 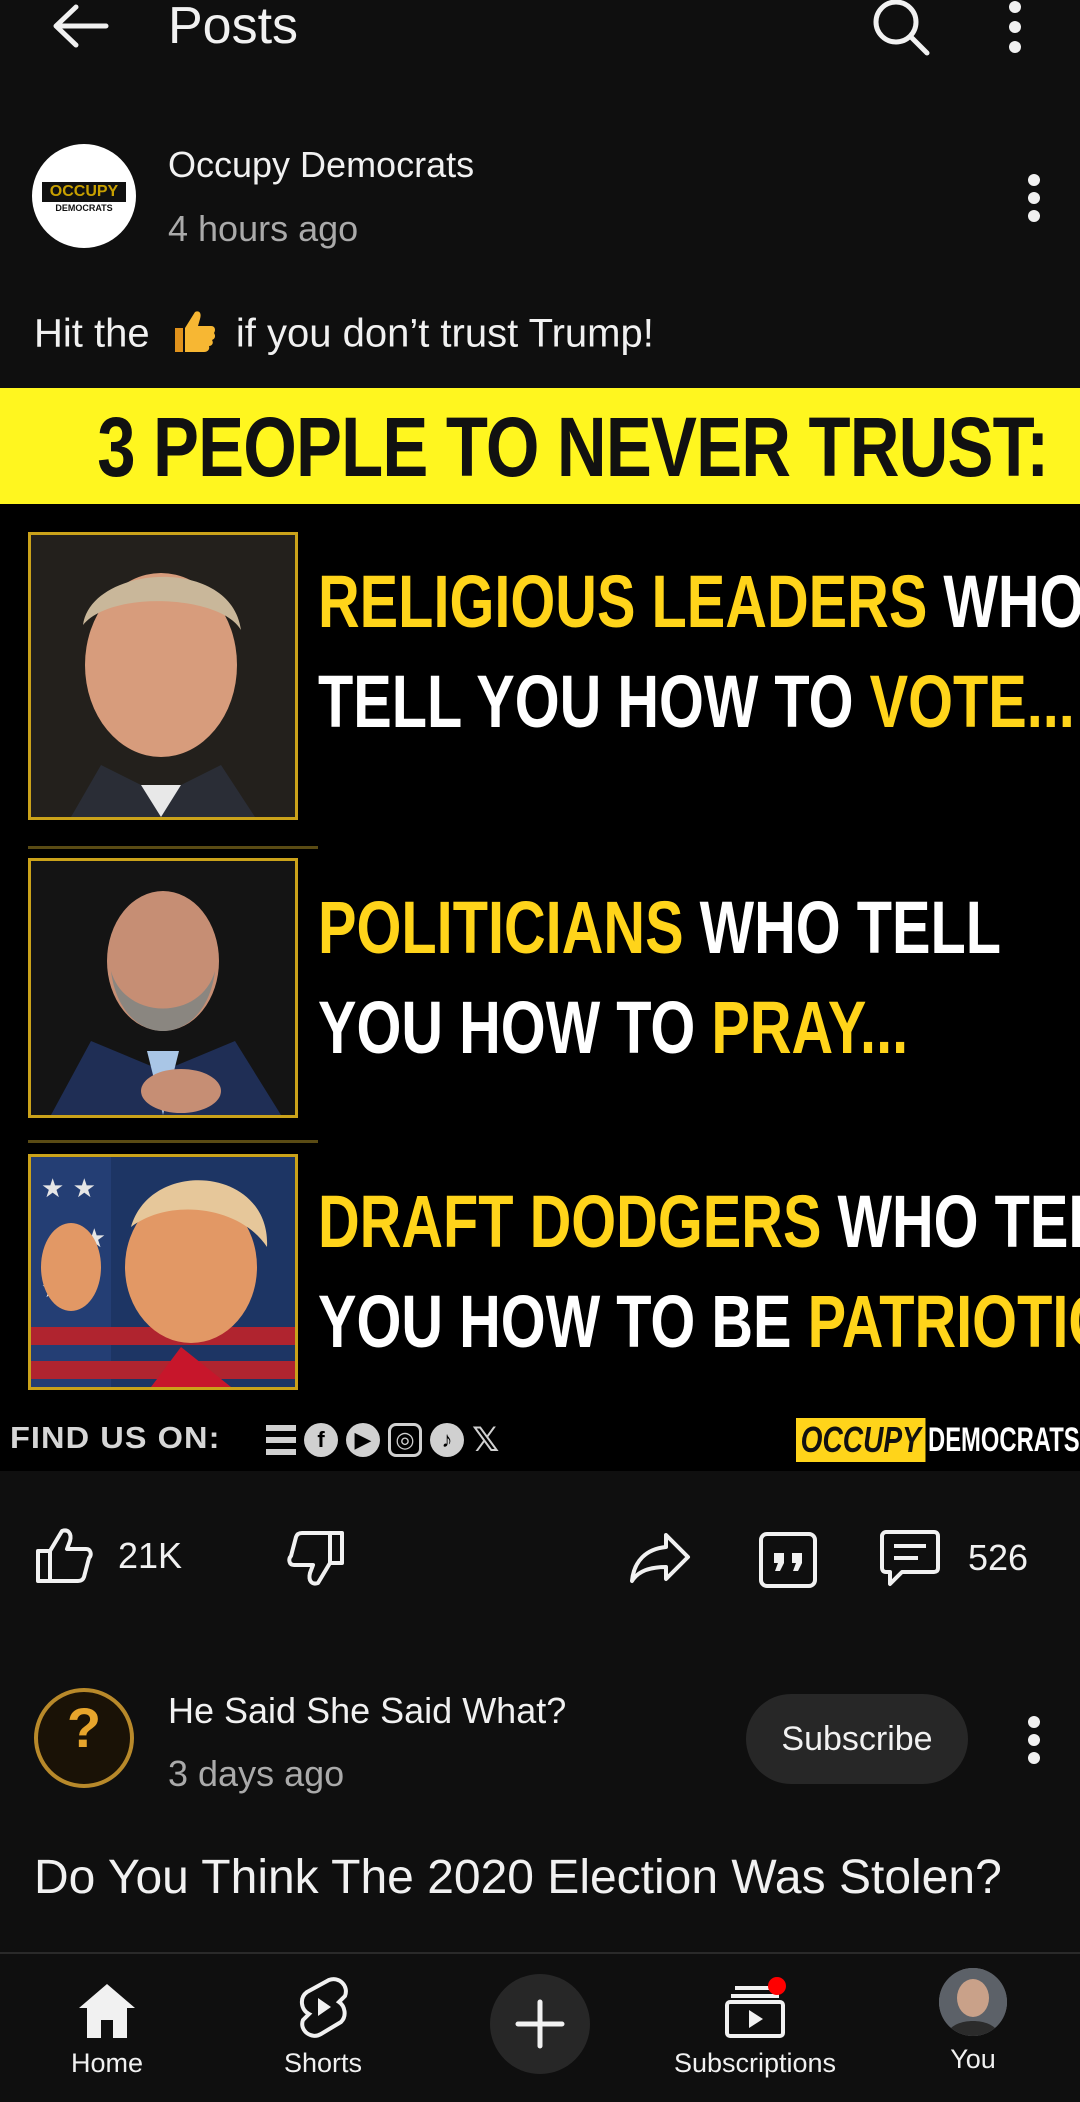 What do you see at coordinates (324, 2007) in the screenshot?
I see `shorts-icon` at bounding box center [324, 2007].